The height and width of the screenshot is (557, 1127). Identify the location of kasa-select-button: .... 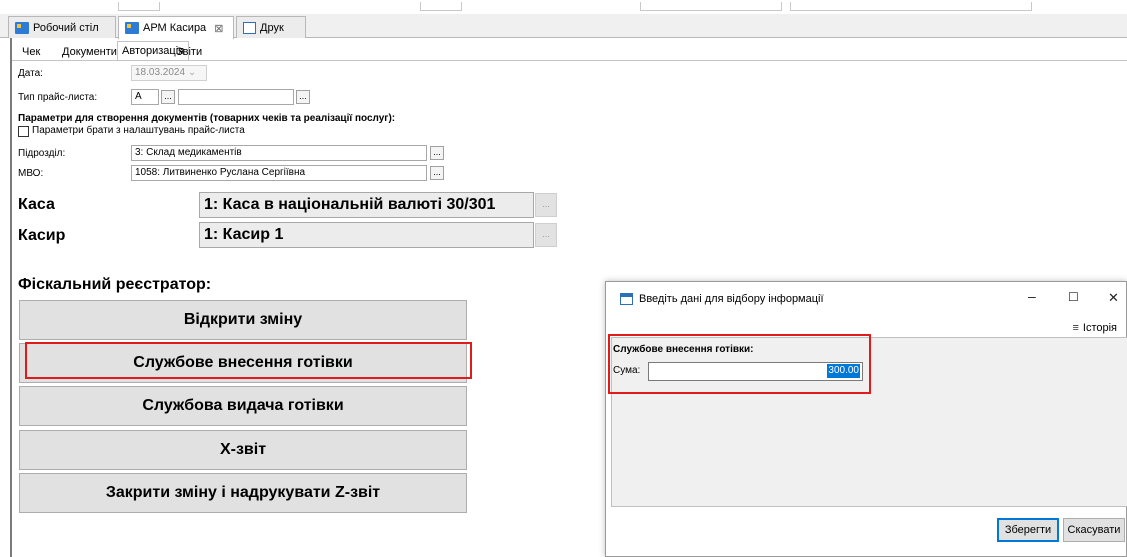
(546, 205).